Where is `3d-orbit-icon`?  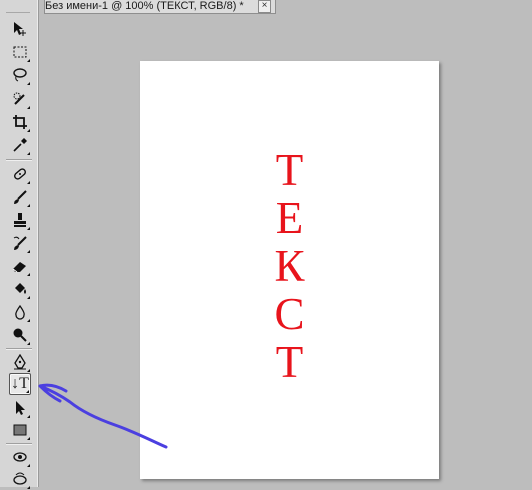 3d-orbit-icon is located at coordinates (20, 478).